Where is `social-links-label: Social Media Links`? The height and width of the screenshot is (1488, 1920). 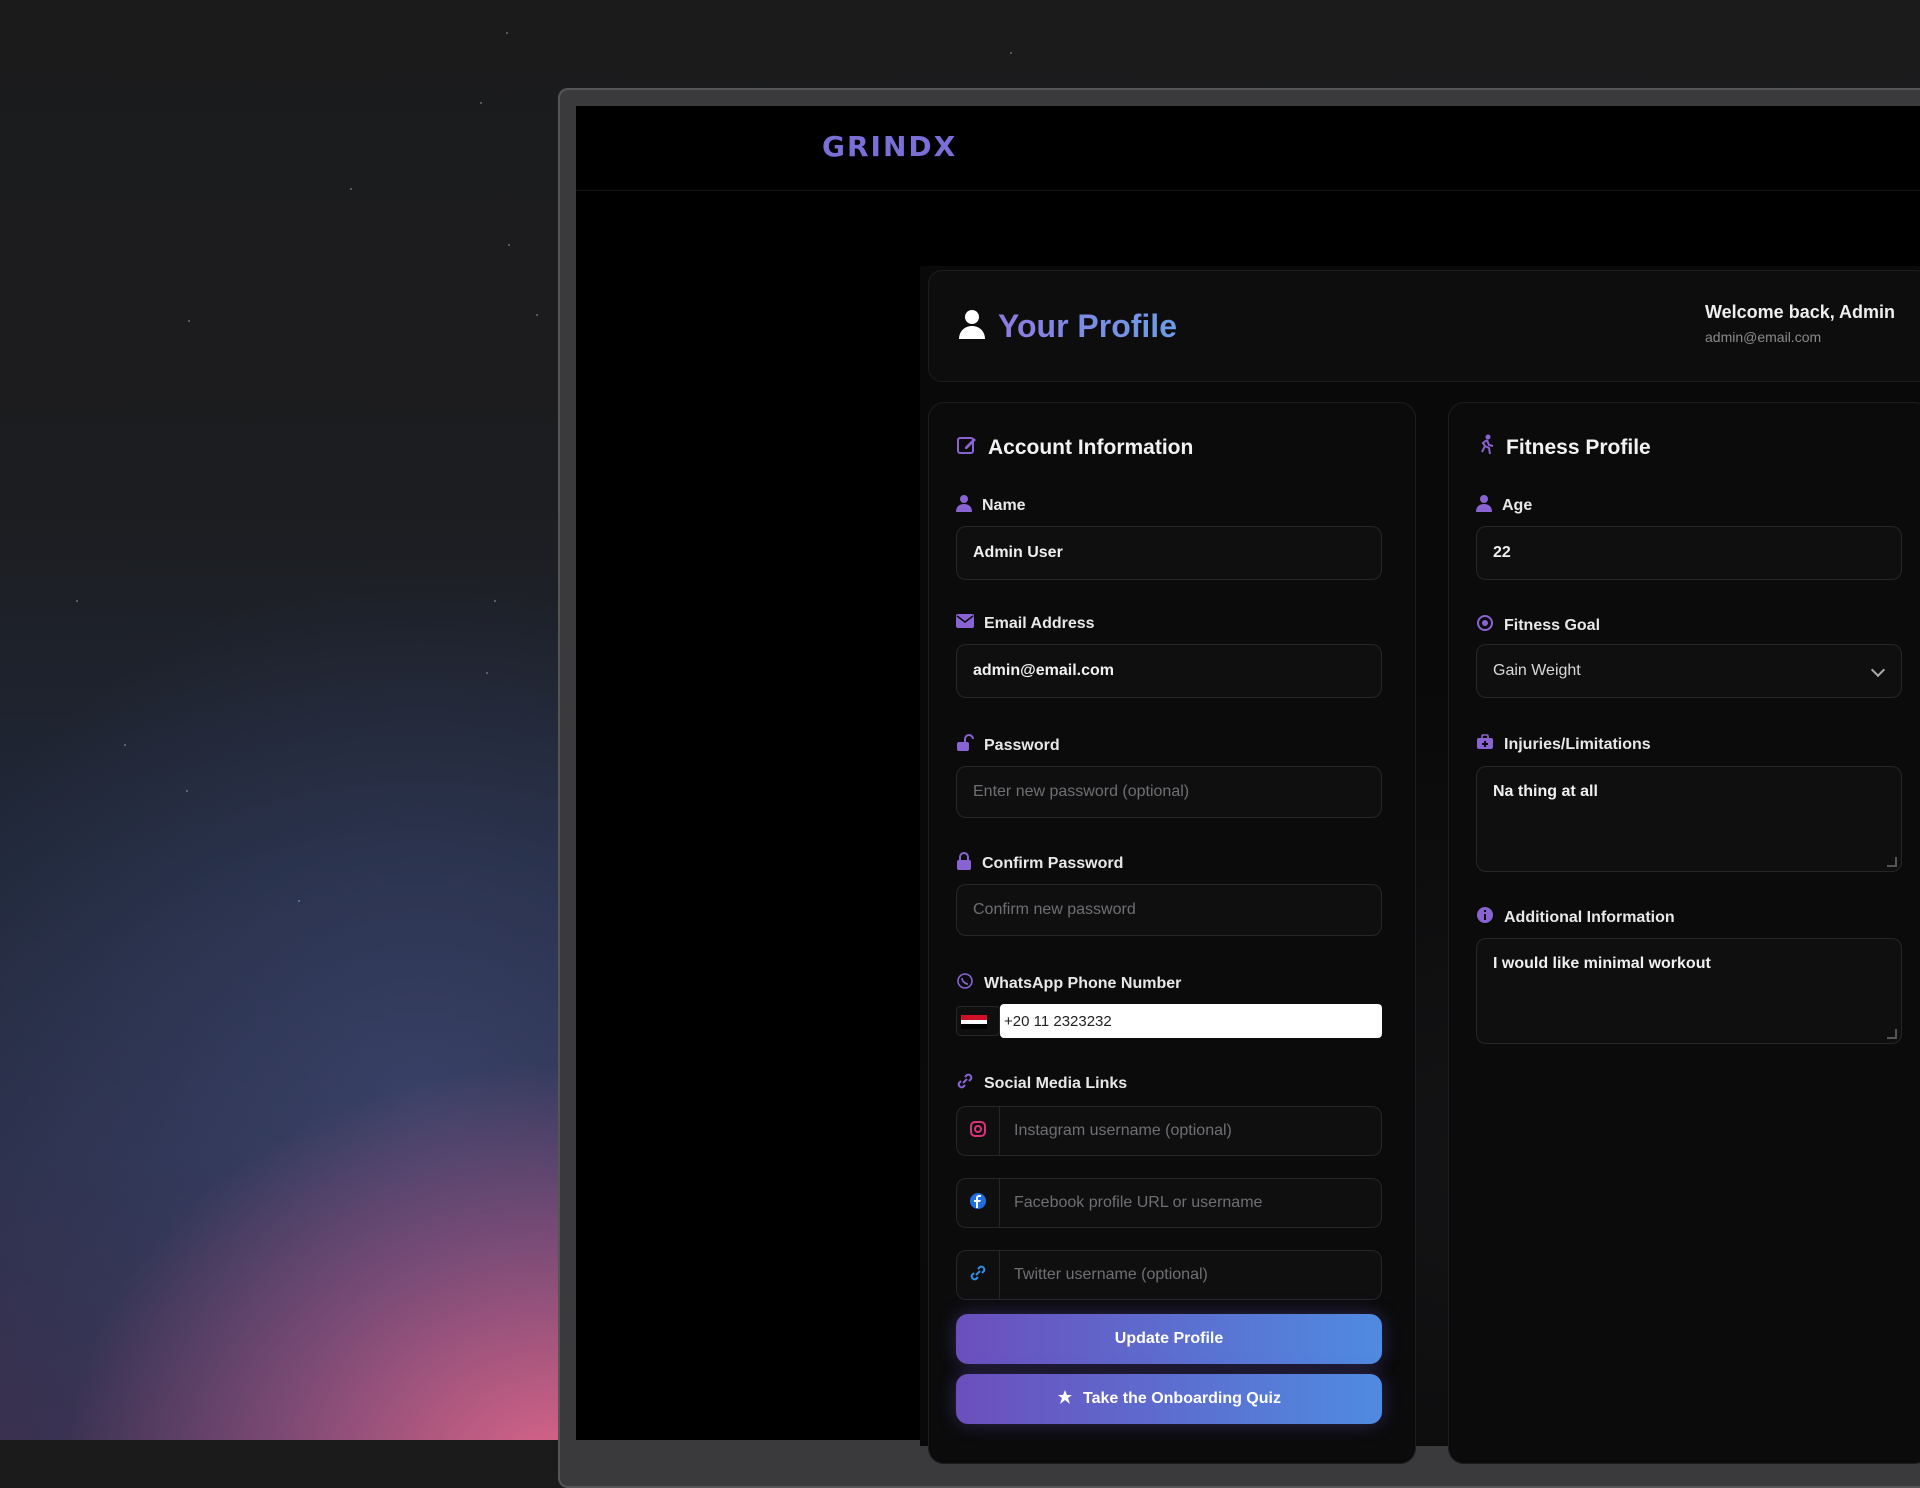
social-links-label: Social Media Links is located at coordinates (1041, 1083).